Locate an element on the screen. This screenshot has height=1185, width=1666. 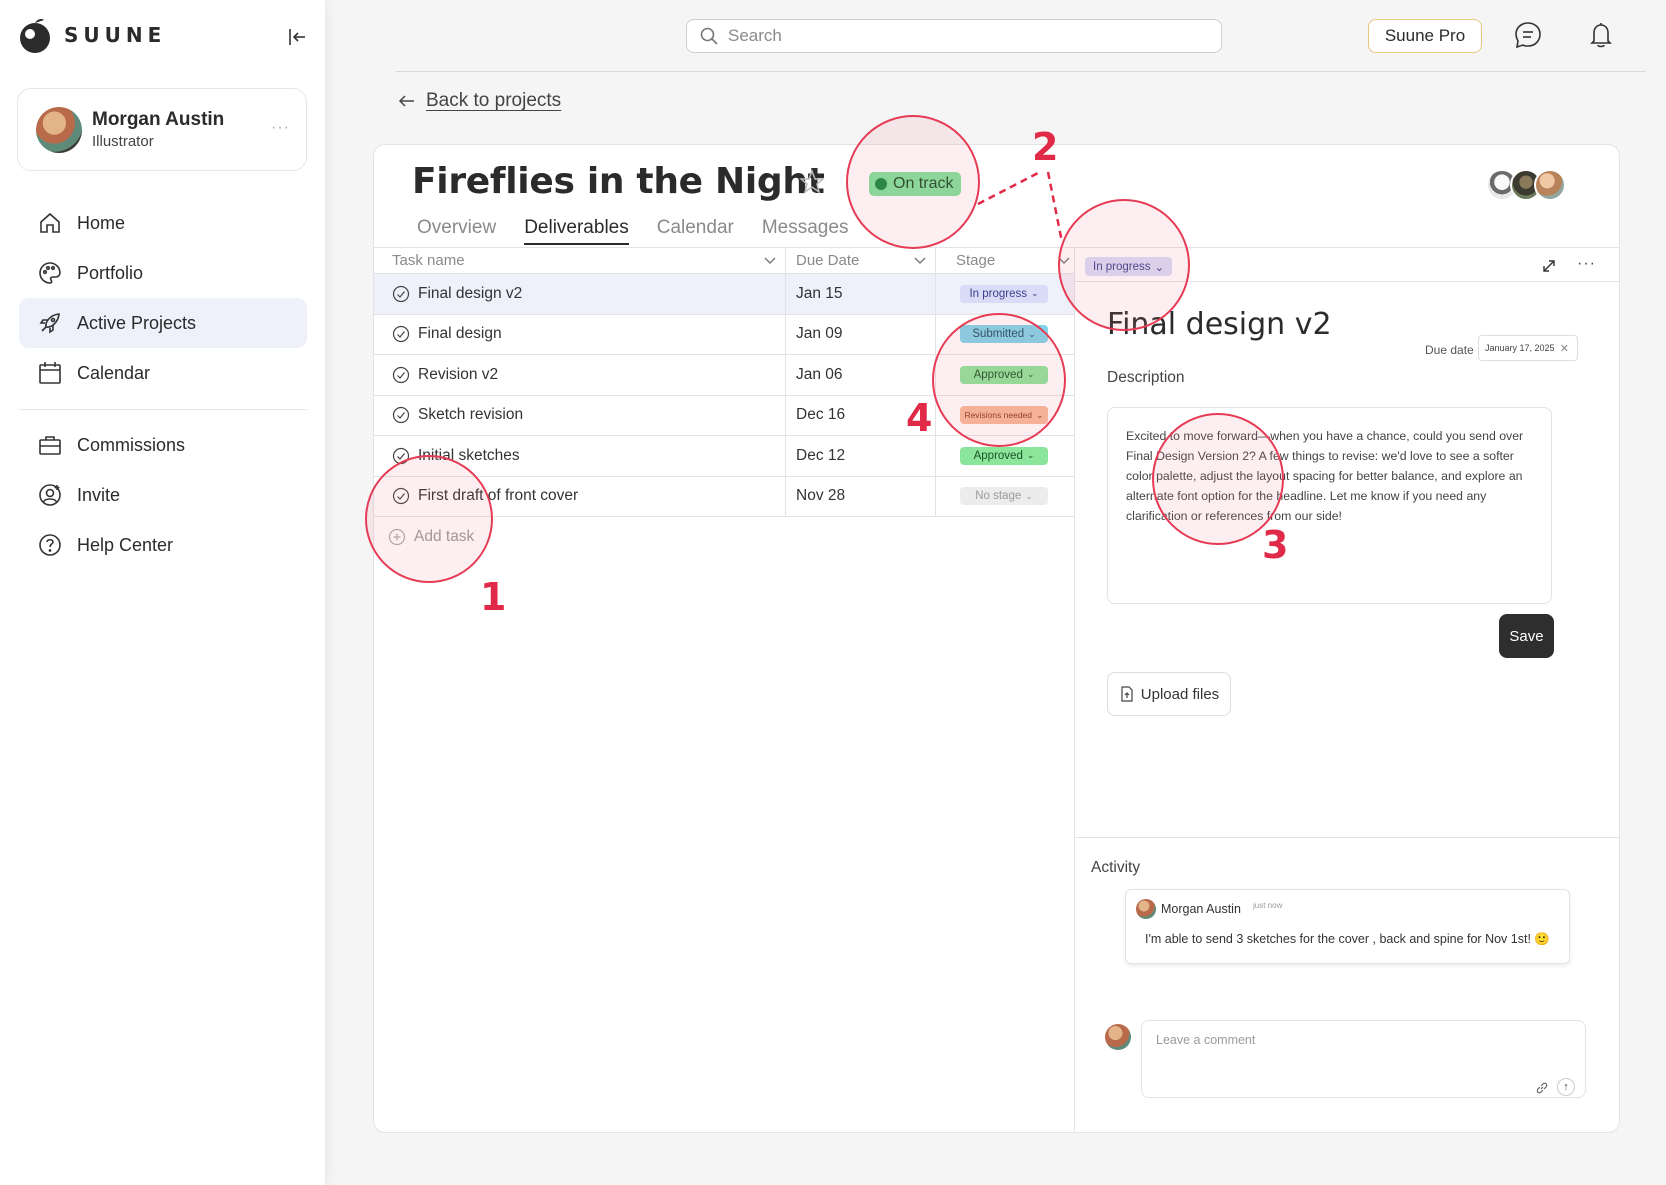
stage-cell: Submitted ⌄ is located at coordinates (1004, 335).